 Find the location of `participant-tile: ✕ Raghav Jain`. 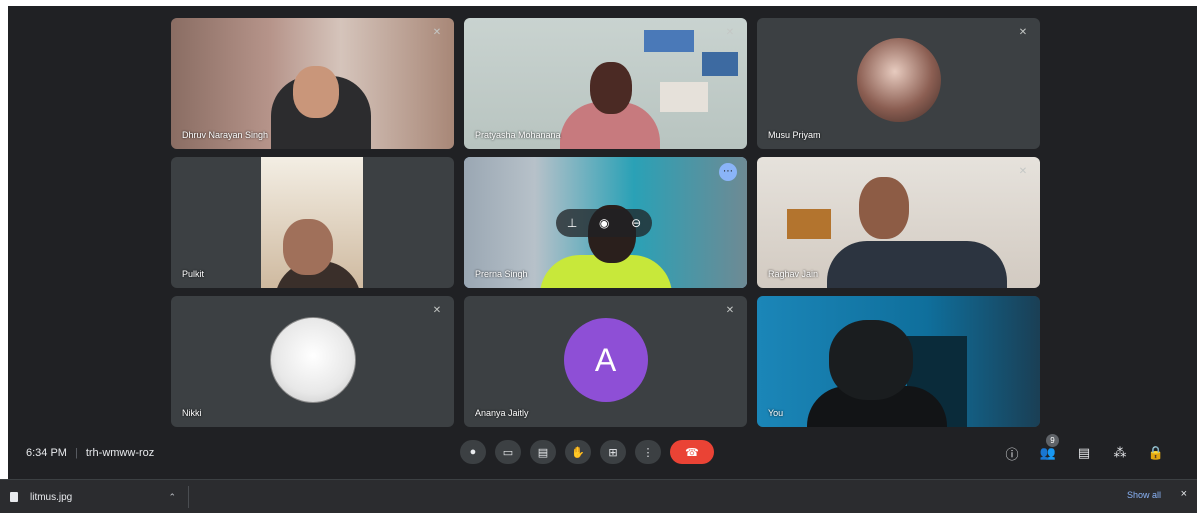

participant-tile: ✕ Raghav Jain is located at coordinates (898, 222).